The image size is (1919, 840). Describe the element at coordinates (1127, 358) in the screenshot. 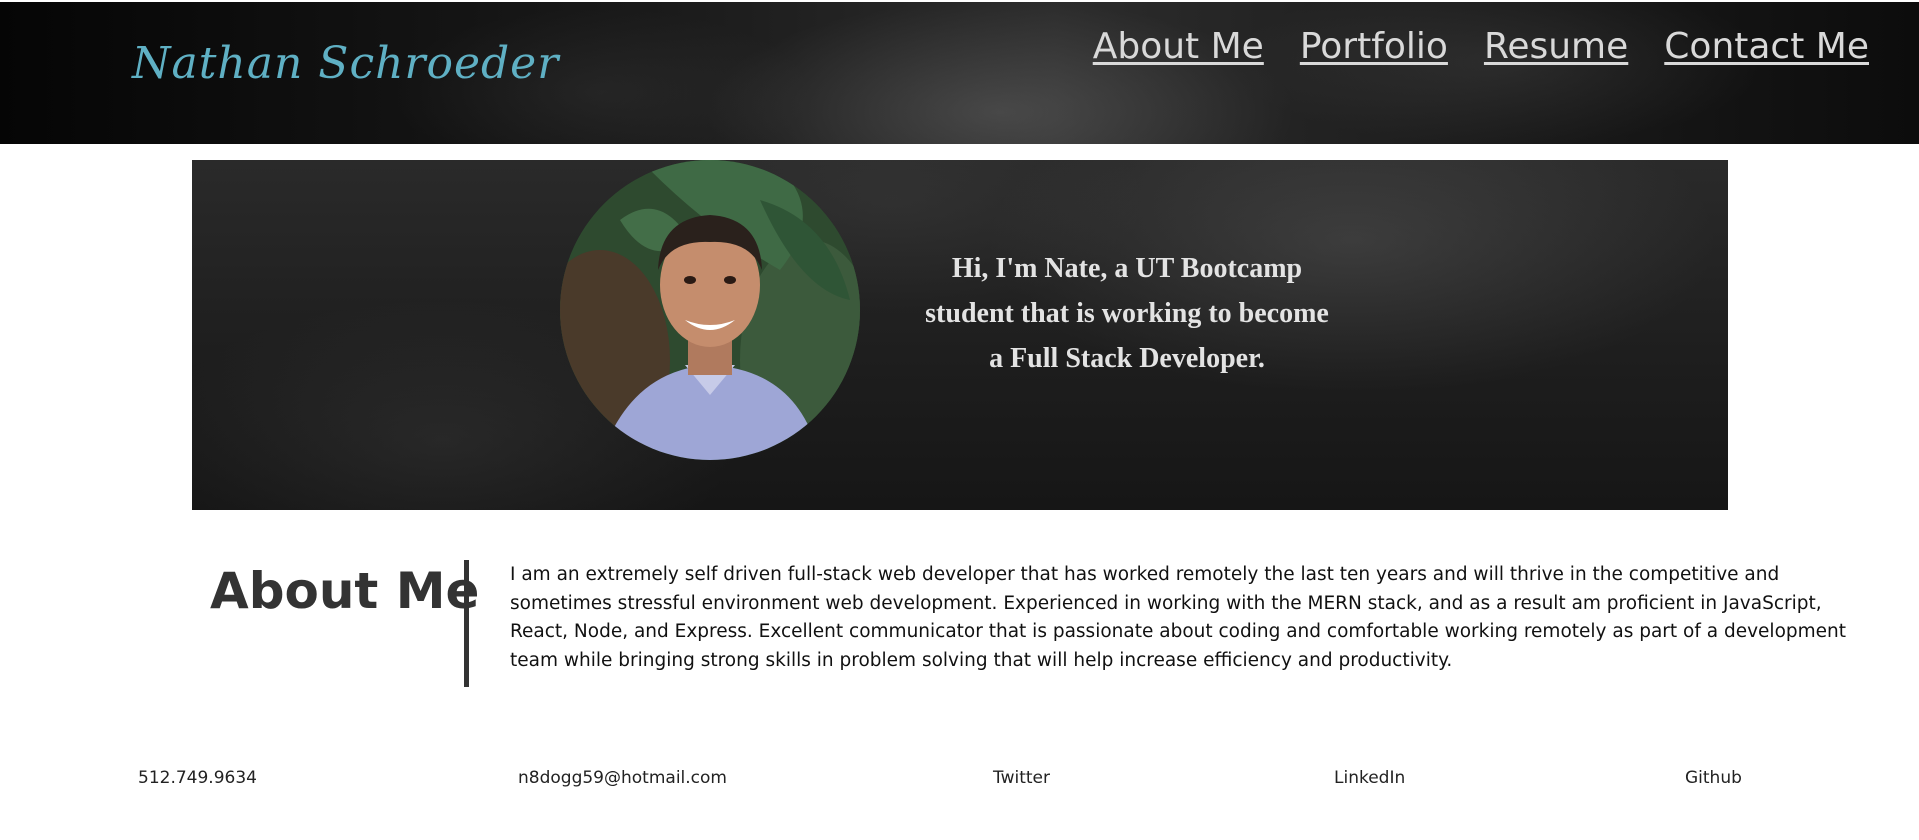

I see `hero-line-3: a Full Stack Developer.` at that location.